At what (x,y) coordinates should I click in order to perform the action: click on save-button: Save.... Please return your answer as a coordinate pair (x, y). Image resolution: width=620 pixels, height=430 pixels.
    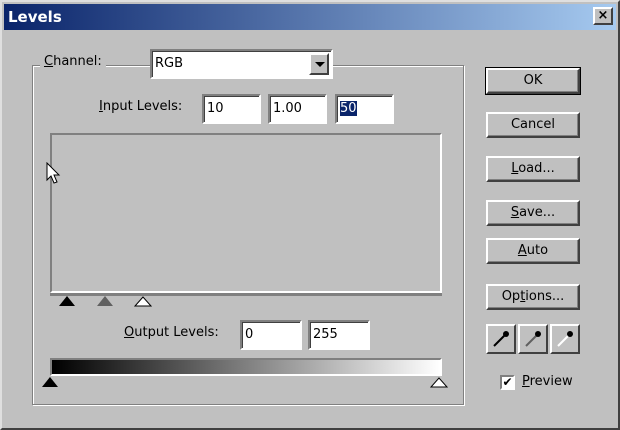
    Looking at the image, I should click on (533, 213).